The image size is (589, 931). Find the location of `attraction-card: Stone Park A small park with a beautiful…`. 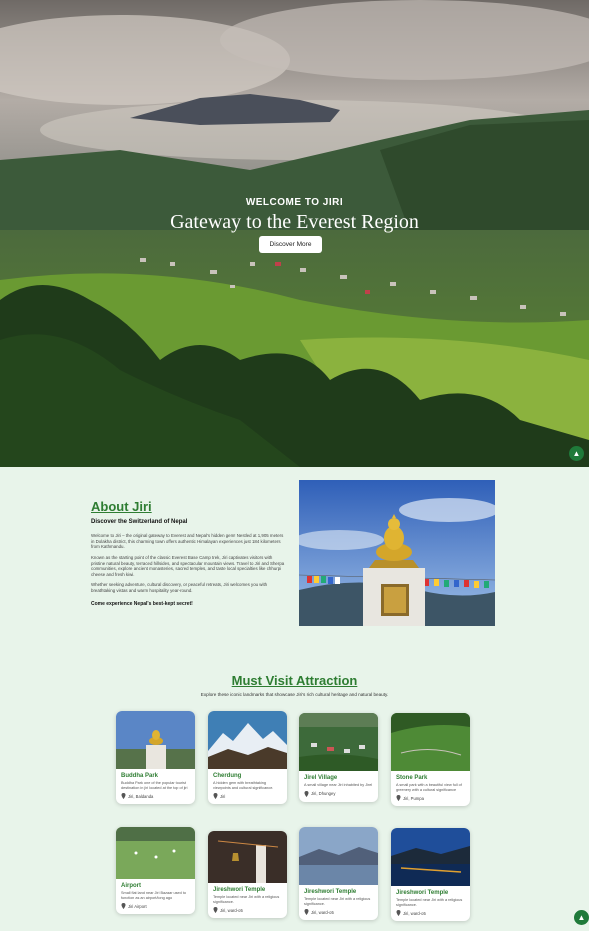

attraction-card: Stone Park A small park with a beautiful… is located at coordinates (430, 760).